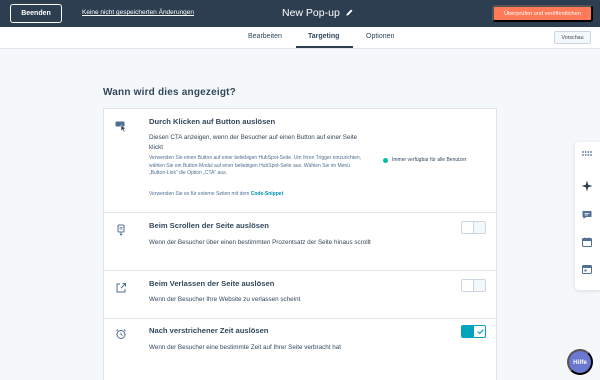  Describe the element at coordinates (324, 47) in the screenshot. I see `active-tab-indicator` at that location.